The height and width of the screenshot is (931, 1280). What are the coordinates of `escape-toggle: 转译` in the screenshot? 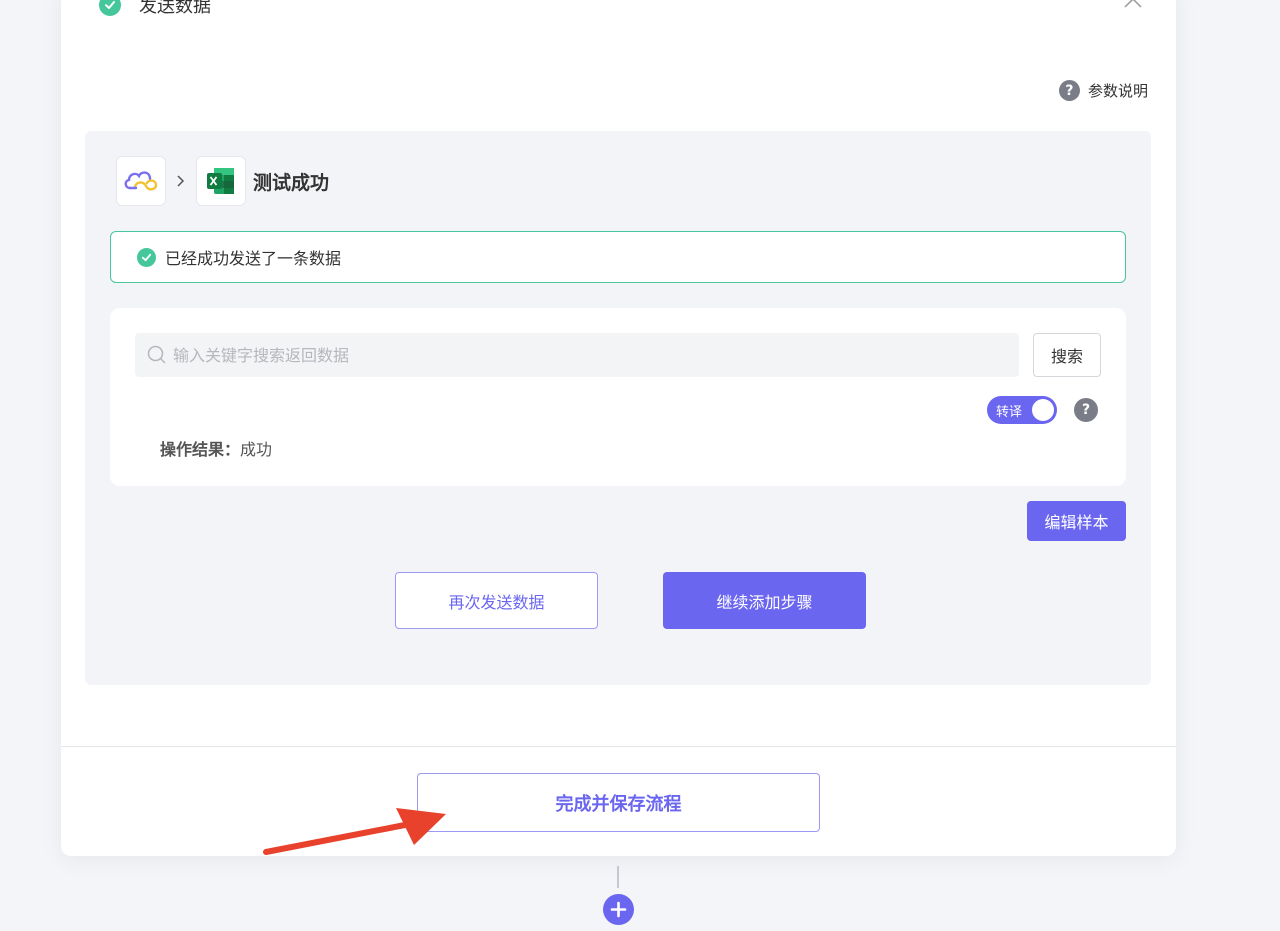 It's located at (1022, 410).